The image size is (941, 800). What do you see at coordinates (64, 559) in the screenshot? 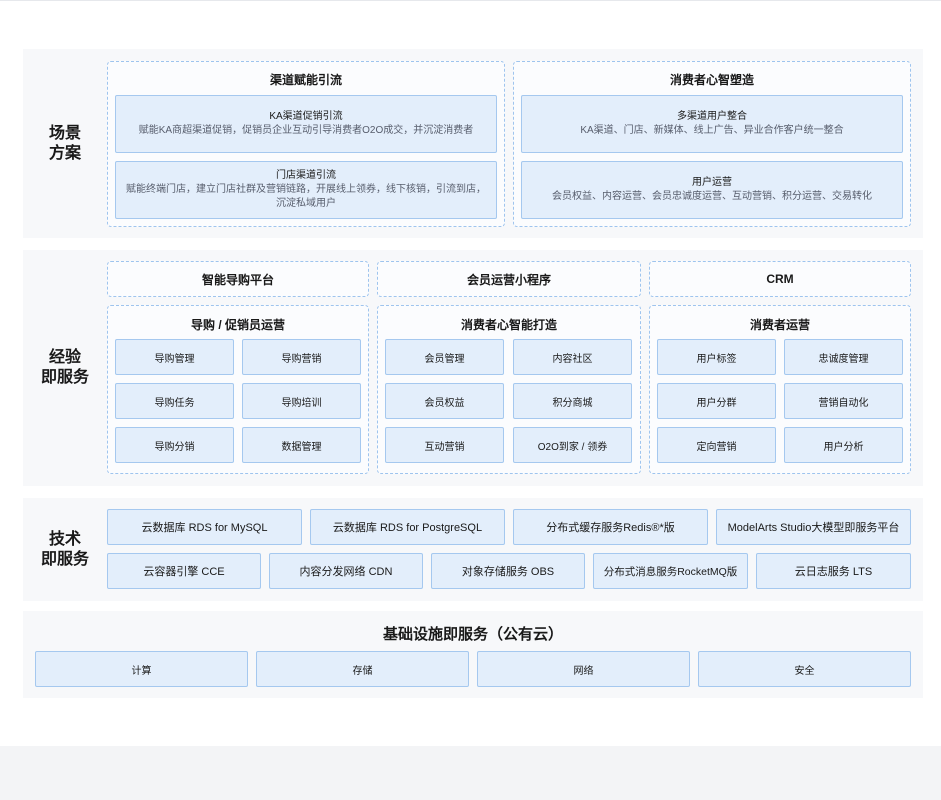
I see `tech-label-line2: 即服务` at bounding box center [64, 559].